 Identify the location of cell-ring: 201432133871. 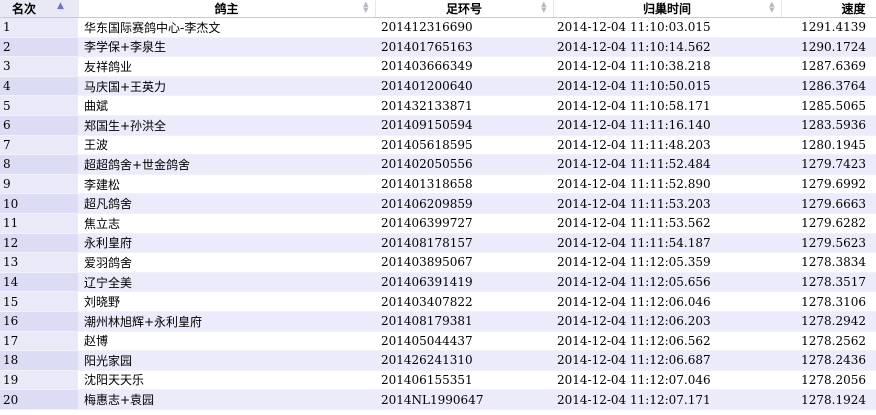
(464, 105).